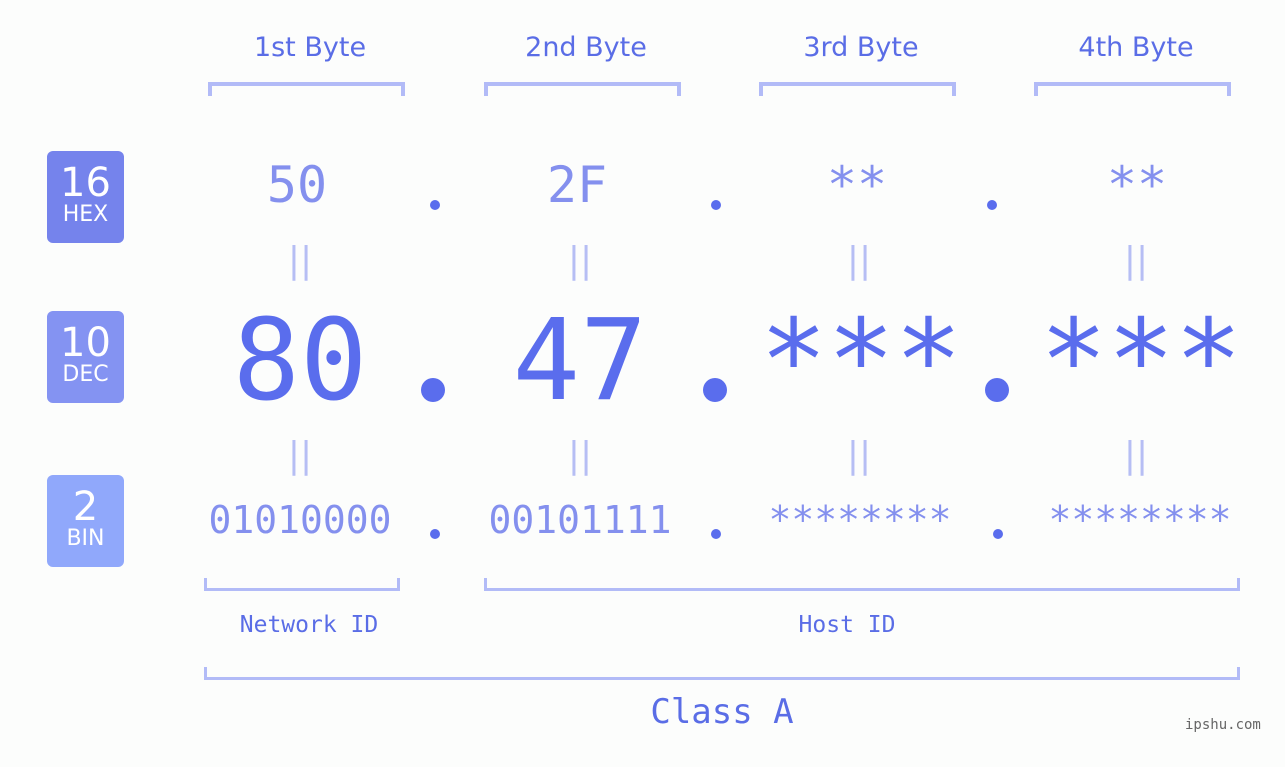  What do you see at coordinates (85, 538) in the screenshot?
I see `bin-base-label: BIN` at bounding box center [85, 538].